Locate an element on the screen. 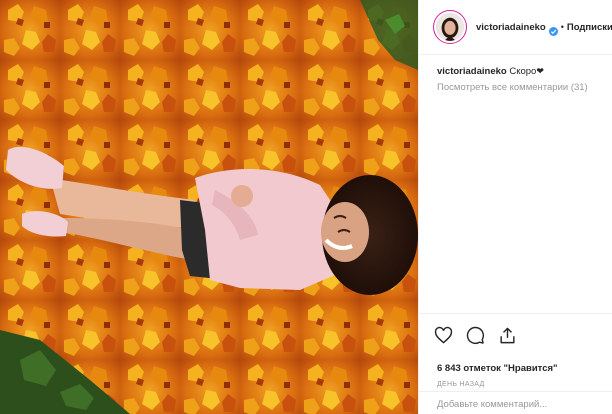  header-username: victoriadaineko is located at coordinates (511, 27).